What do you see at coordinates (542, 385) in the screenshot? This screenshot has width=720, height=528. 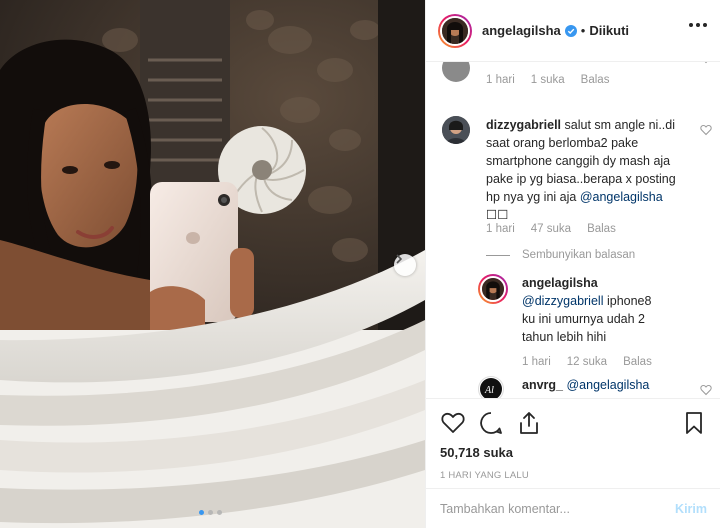 I see `reply-username: anvrg_` at bounding box center [542, 385].